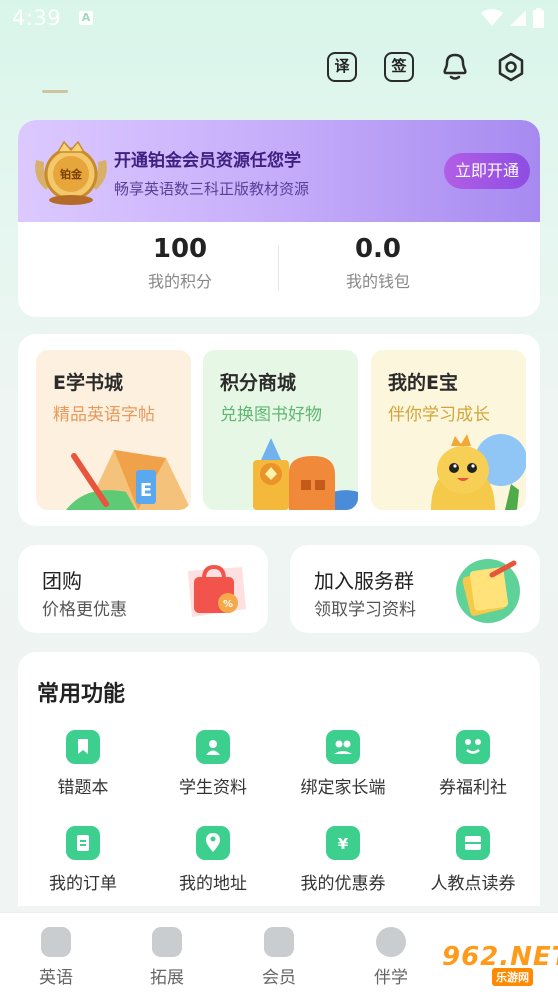  Describe the element at coordinates (279, 942) in the screenshot. I see `crown-icon` at that location.